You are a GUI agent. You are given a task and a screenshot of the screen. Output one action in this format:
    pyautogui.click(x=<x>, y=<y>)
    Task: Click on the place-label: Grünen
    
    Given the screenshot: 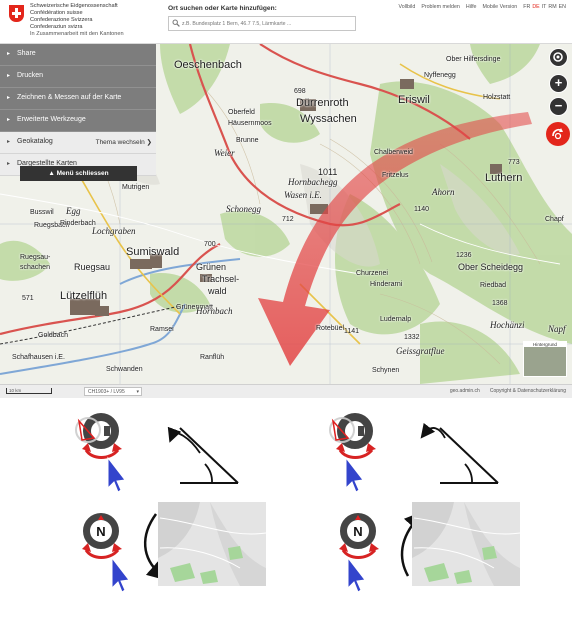 What is the action you would take?
    pyautogui.click(x=211, y=267)
    